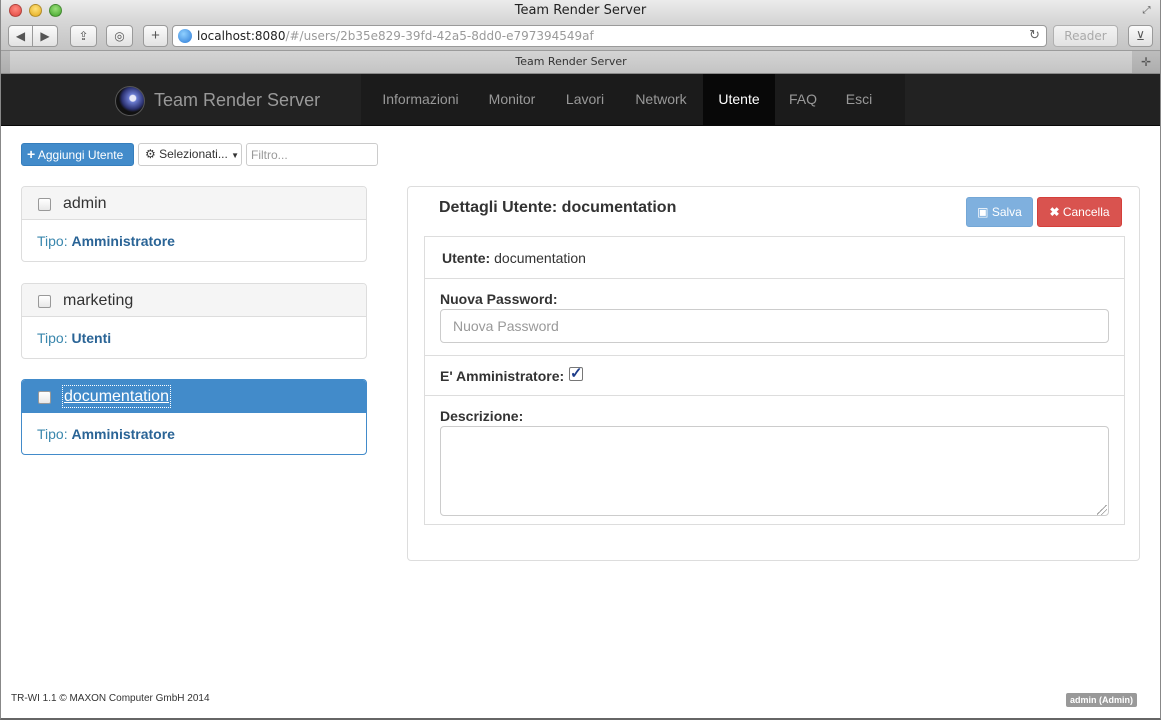 The image size is (1161, 720). Describe the element at coordinates (91, 338) in the screenshot. I see `user-type-value: Utenti` at that location.